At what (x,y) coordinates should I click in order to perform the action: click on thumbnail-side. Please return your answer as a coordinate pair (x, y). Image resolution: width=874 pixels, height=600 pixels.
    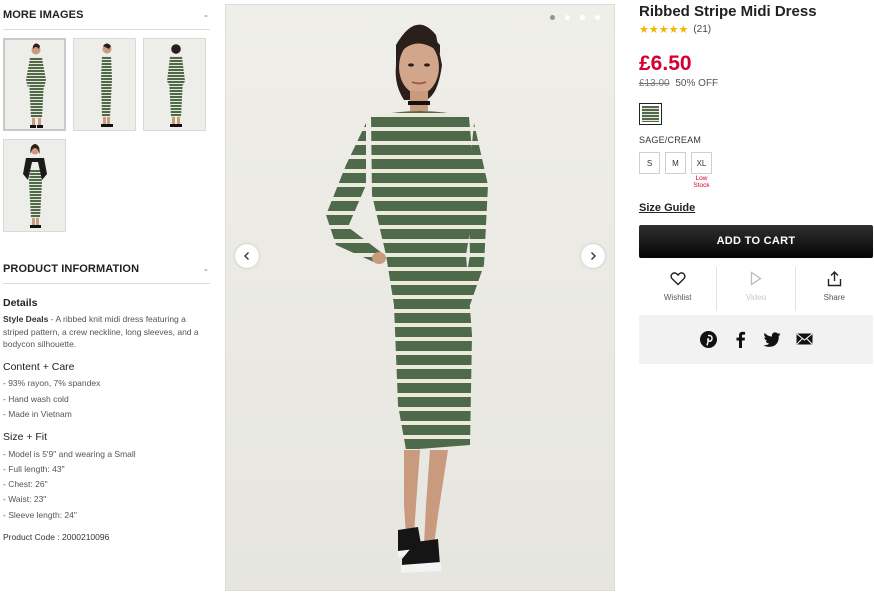
    Looking at the image, I should click on (104, 84).